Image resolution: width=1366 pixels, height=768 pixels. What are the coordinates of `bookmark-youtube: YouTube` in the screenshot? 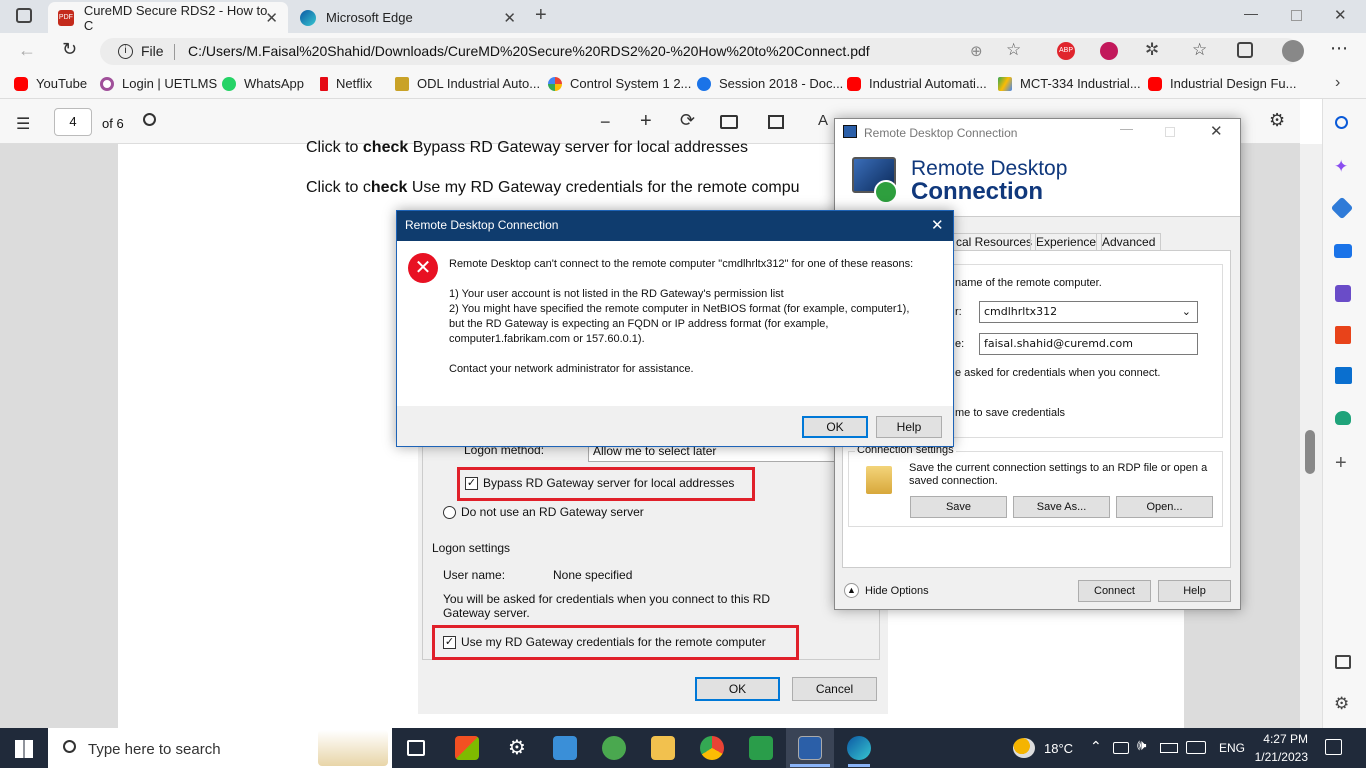 It's located at (50, 83).